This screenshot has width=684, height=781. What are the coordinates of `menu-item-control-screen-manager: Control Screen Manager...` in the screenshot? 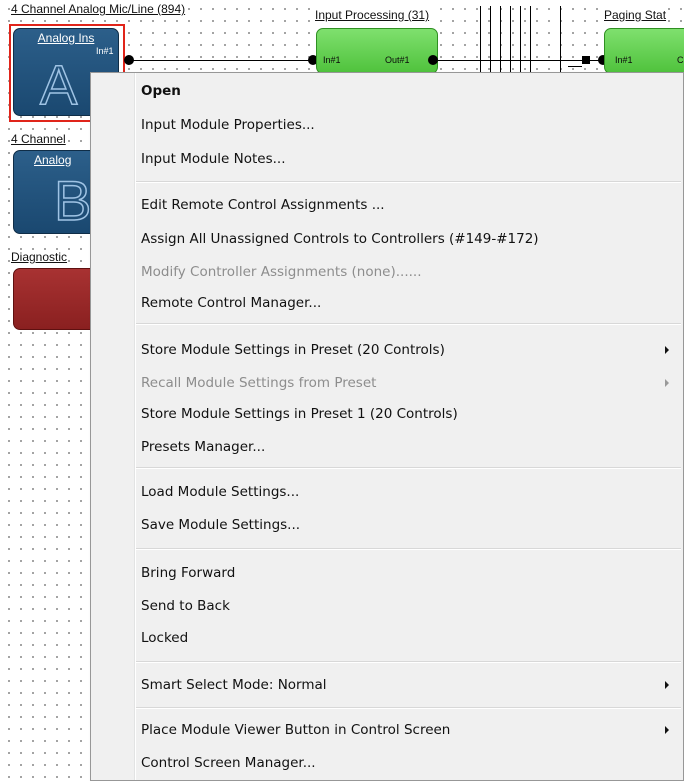 It's located at (228, 763).